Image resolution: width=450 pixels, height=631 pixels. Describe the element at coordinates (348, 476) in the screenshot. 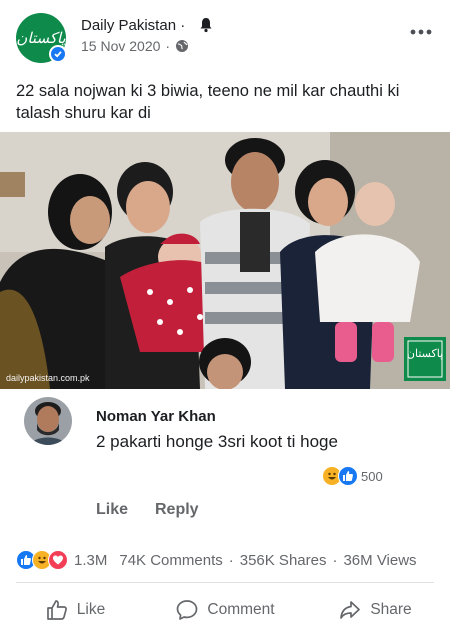

I see `like-reaction-icon` at that location.